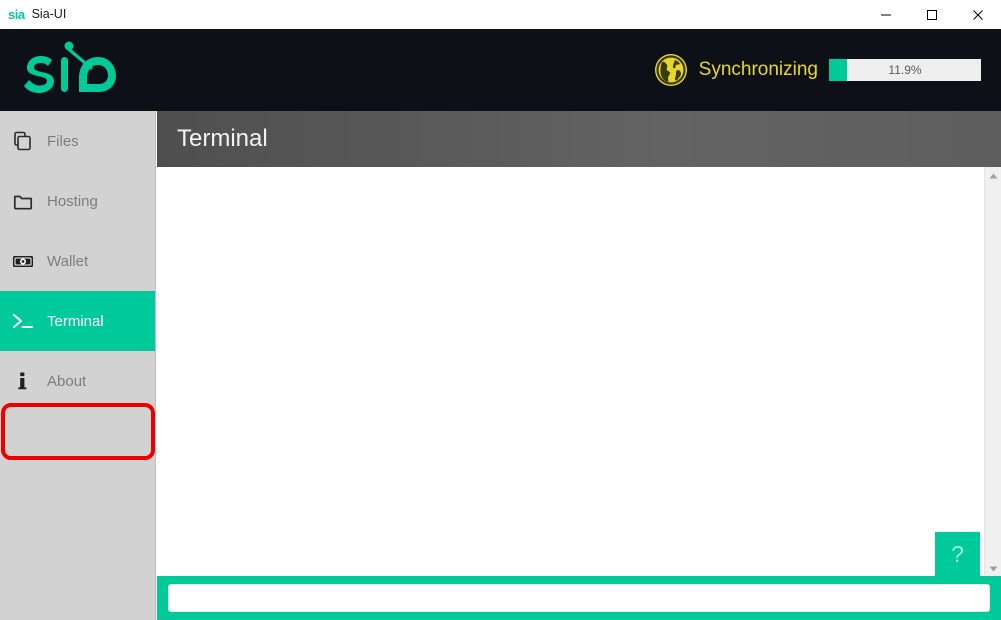  What do you see at coordinates (72, 201) in the screenshot?
I see `sidebar-item-label: Hosting` at bounding box center [72, 201].